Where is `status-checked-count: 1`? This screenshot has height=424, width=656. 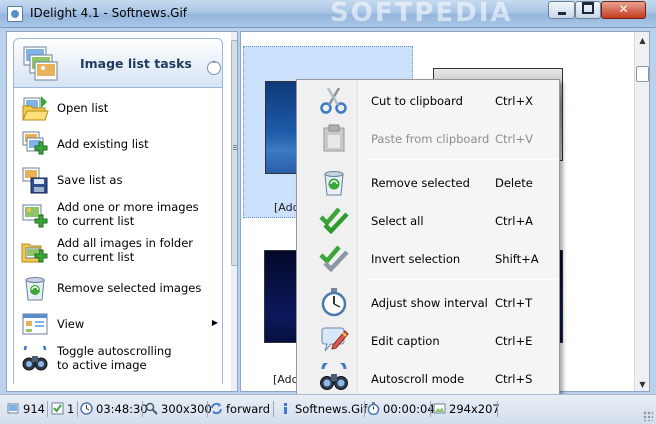
status-checked-count: 1 is located at coordinates (62, 409).